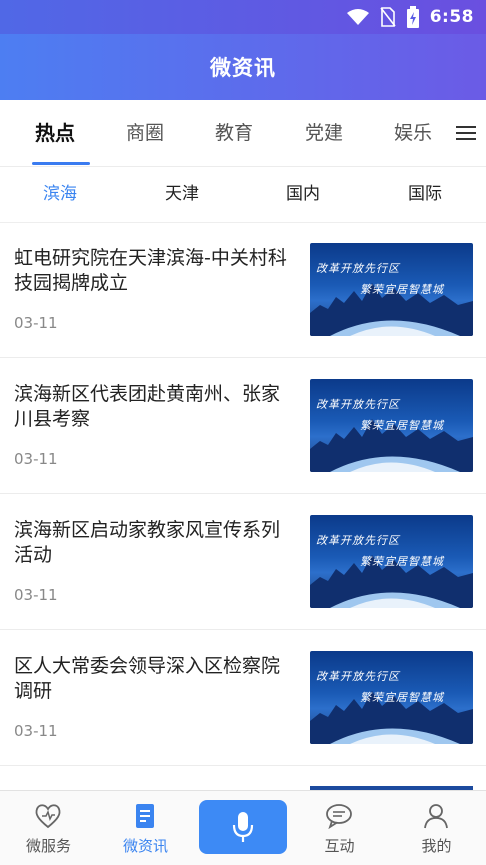  I want to click on no-sim-icon, so click(388, 17).